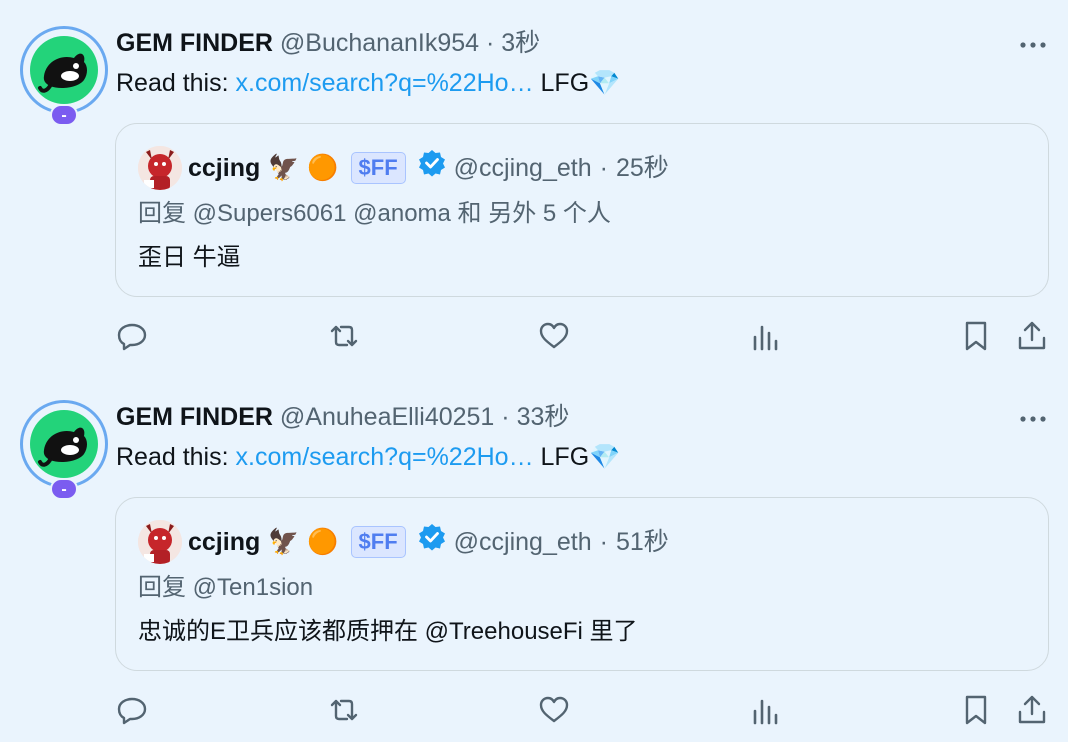 The height and width of the screenshot is (742, 1068). What do you see at coordinates (520, 43) in the screenshot?
I see `timestamp: 3秒` at bounding box center [520, 43].